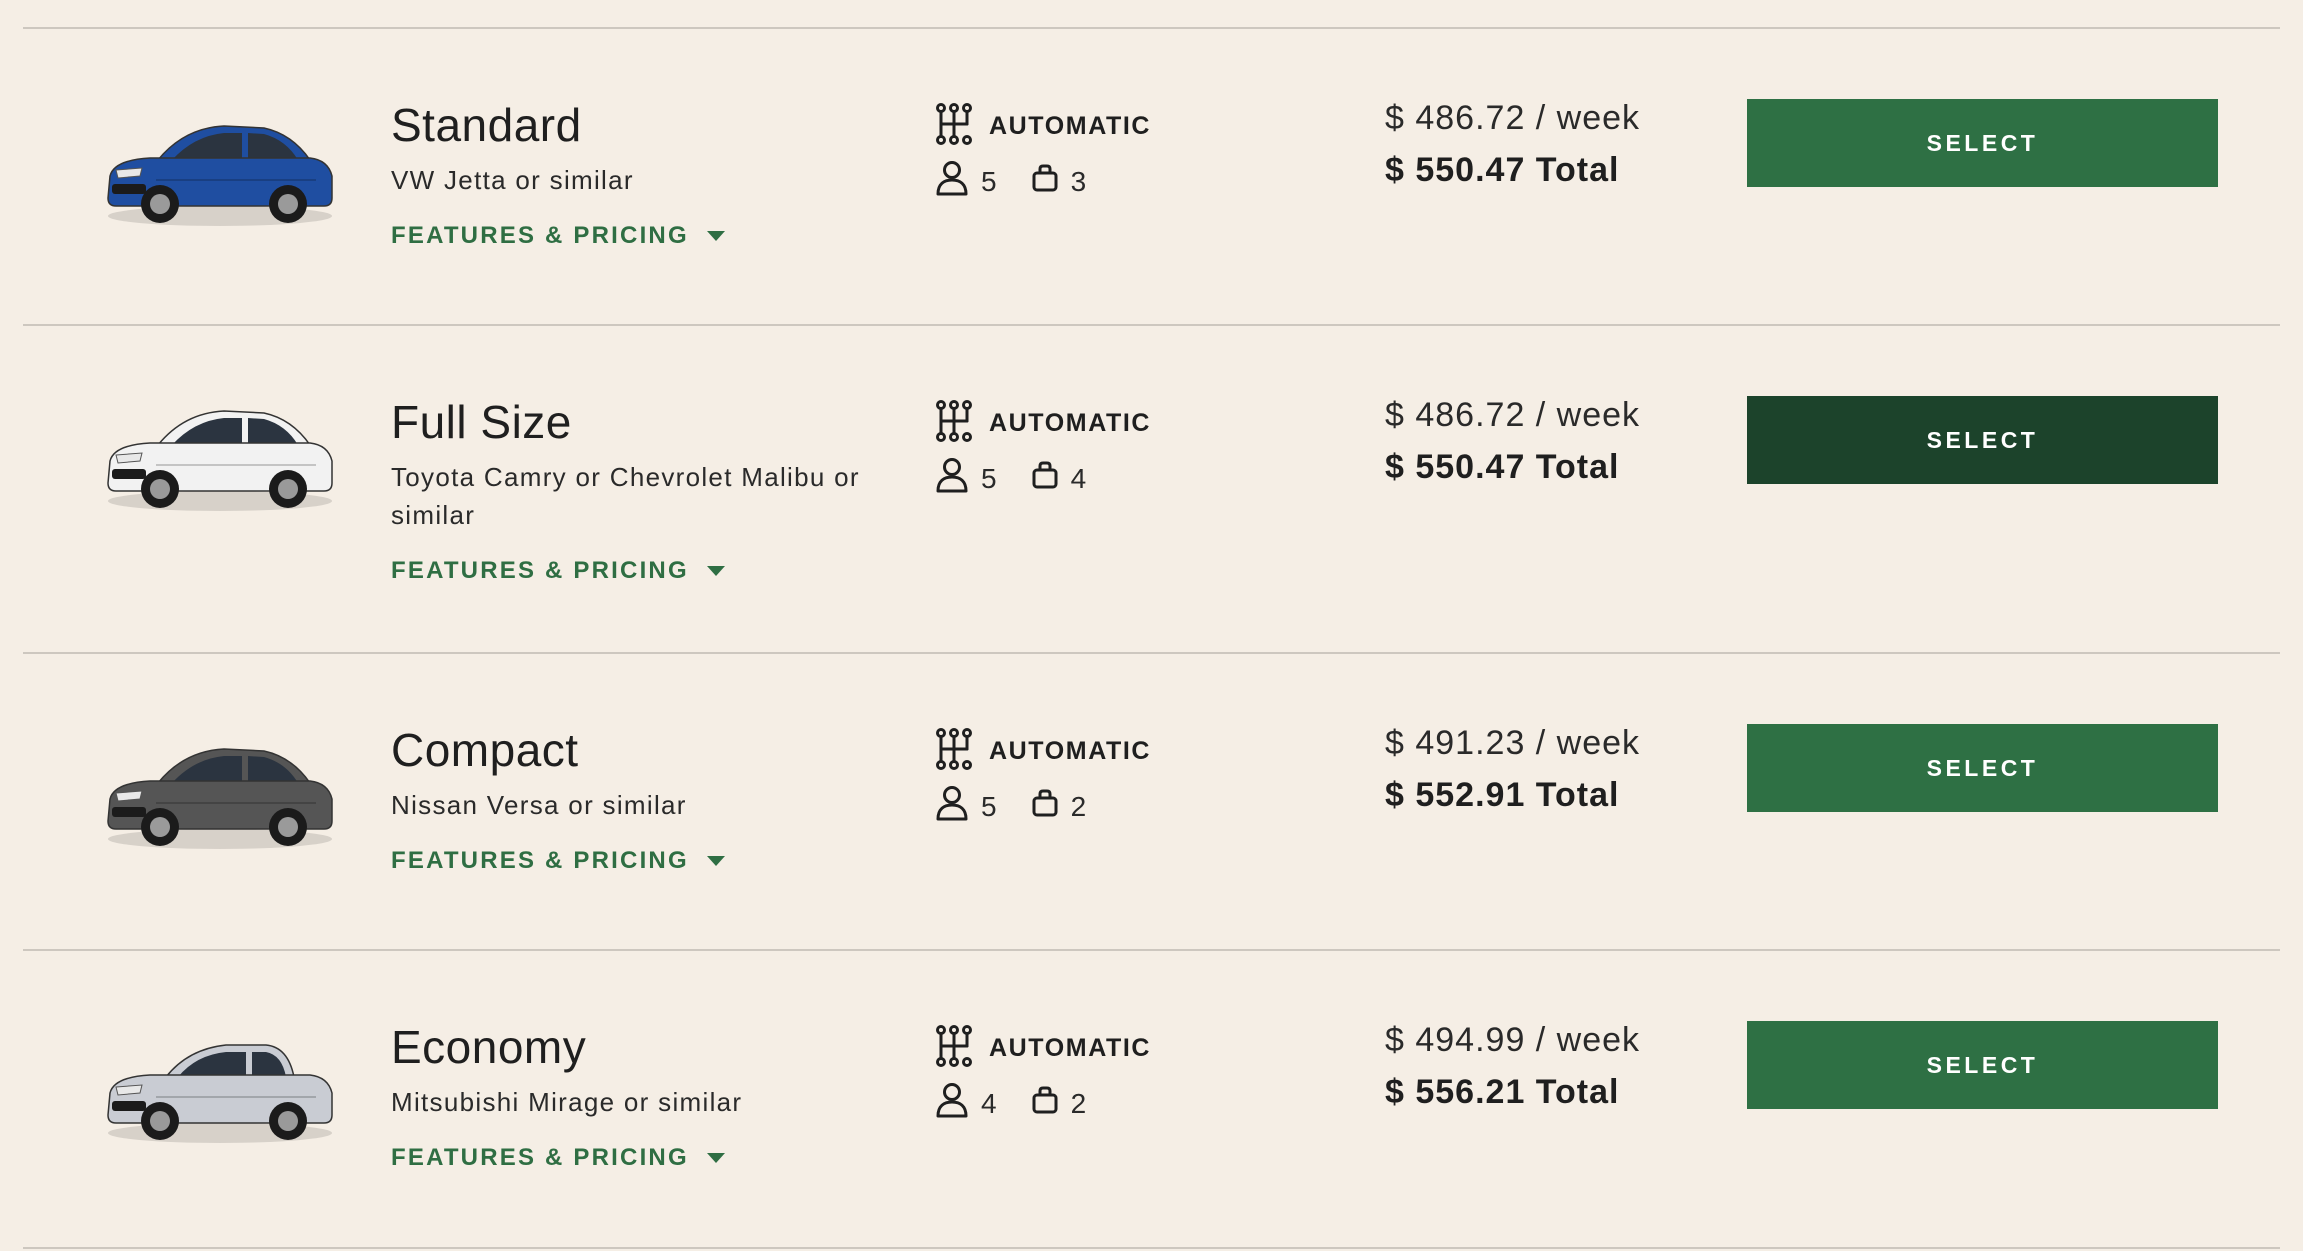 This screenshot has width=2303, height=1251. What do you see at coordinates (1010, 1103) in the screenshot?
I see `capacity-info: 4 2` at bounding box center [1010, 1103].